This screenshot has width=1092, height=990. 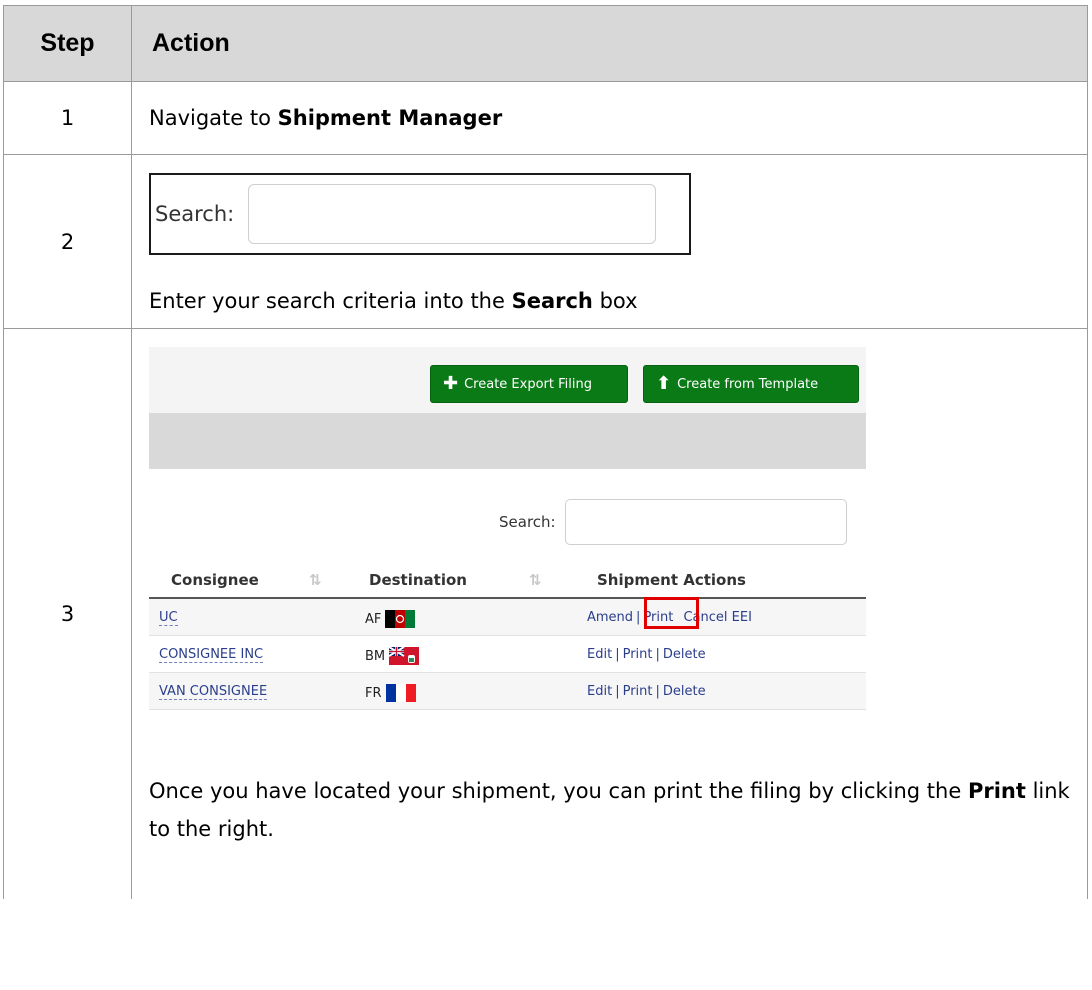 What do you see at coordinates (404, 656) in the screenshot?
I see `bermuda-flag-icon` at bounding box center [404, 656].